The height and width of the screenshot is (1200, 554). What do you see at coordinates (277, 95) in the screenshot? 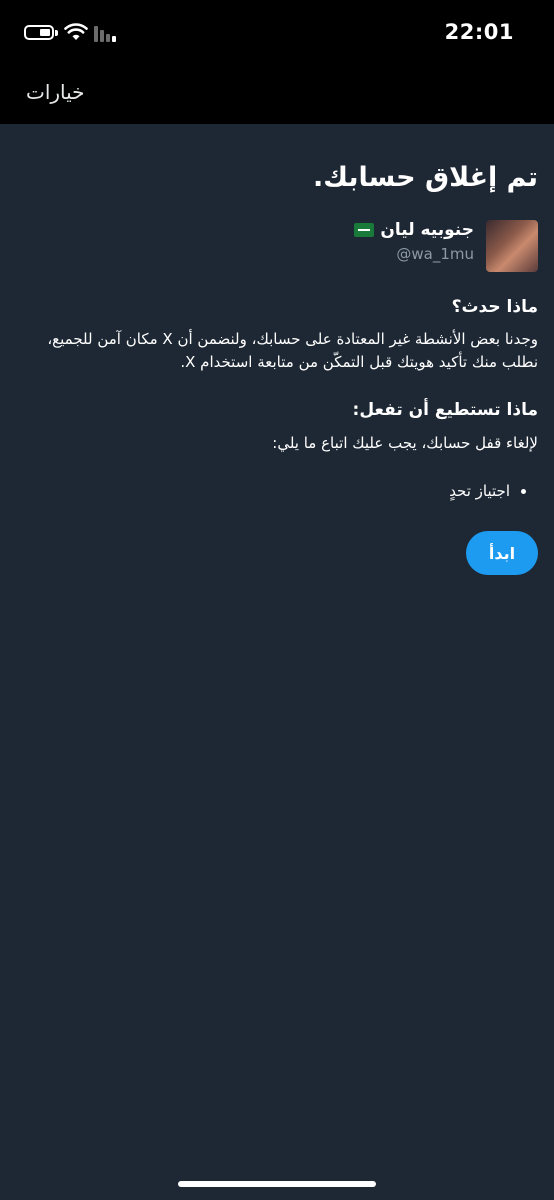
I see `nav-bar: خيارات` at bounding box center [277, 95].